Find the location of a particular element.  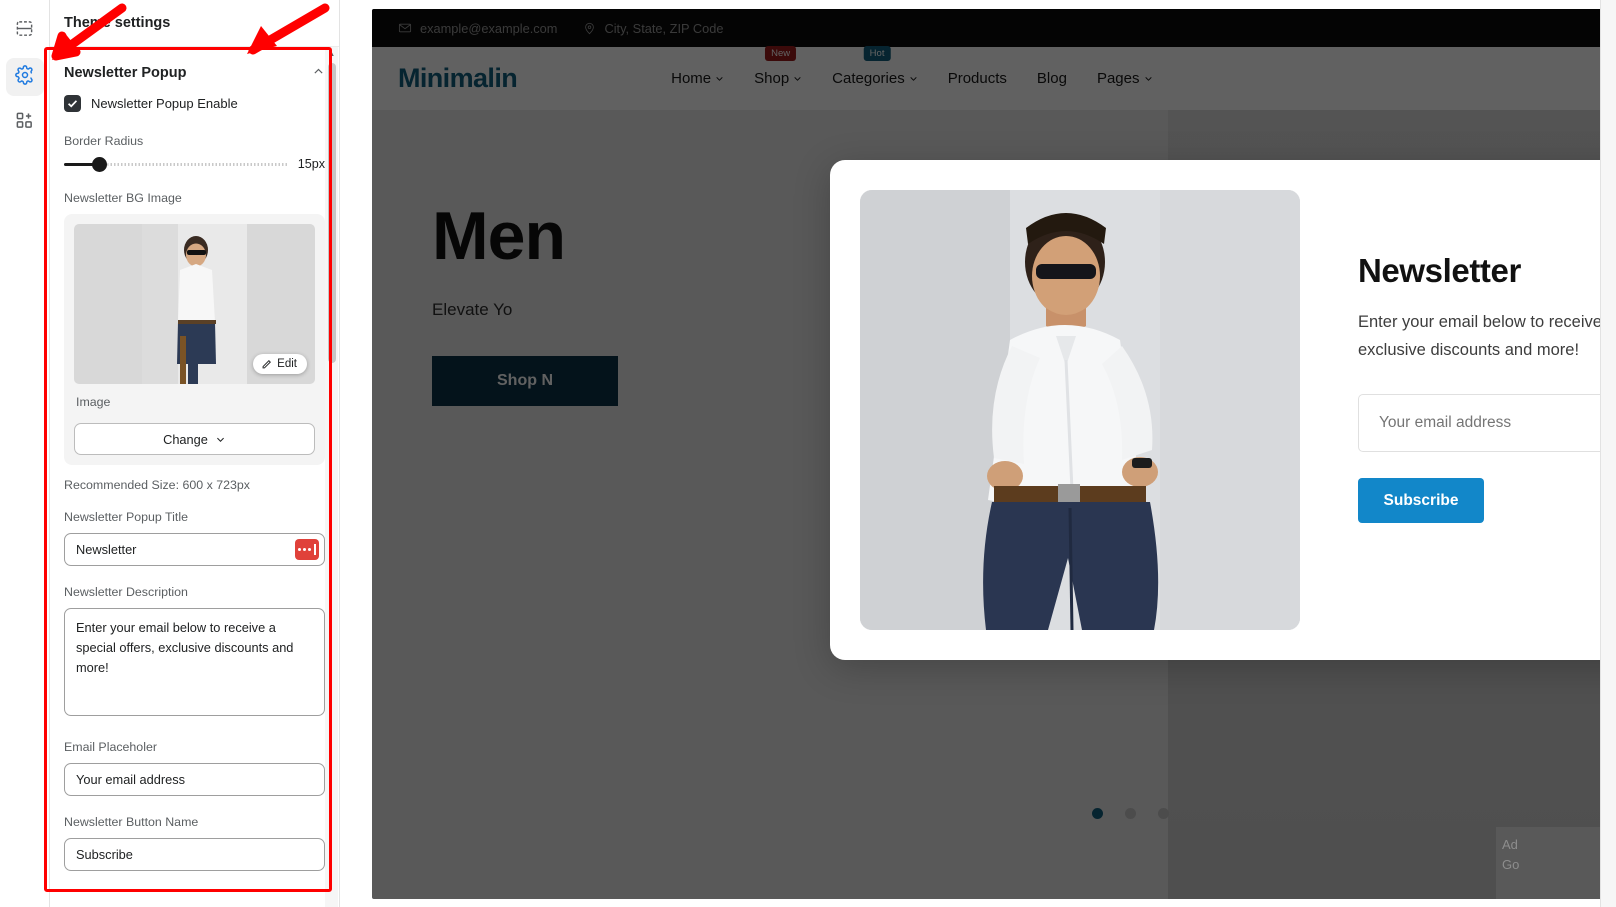

panel-title: Theme settings is located at coordinates (194, 23).